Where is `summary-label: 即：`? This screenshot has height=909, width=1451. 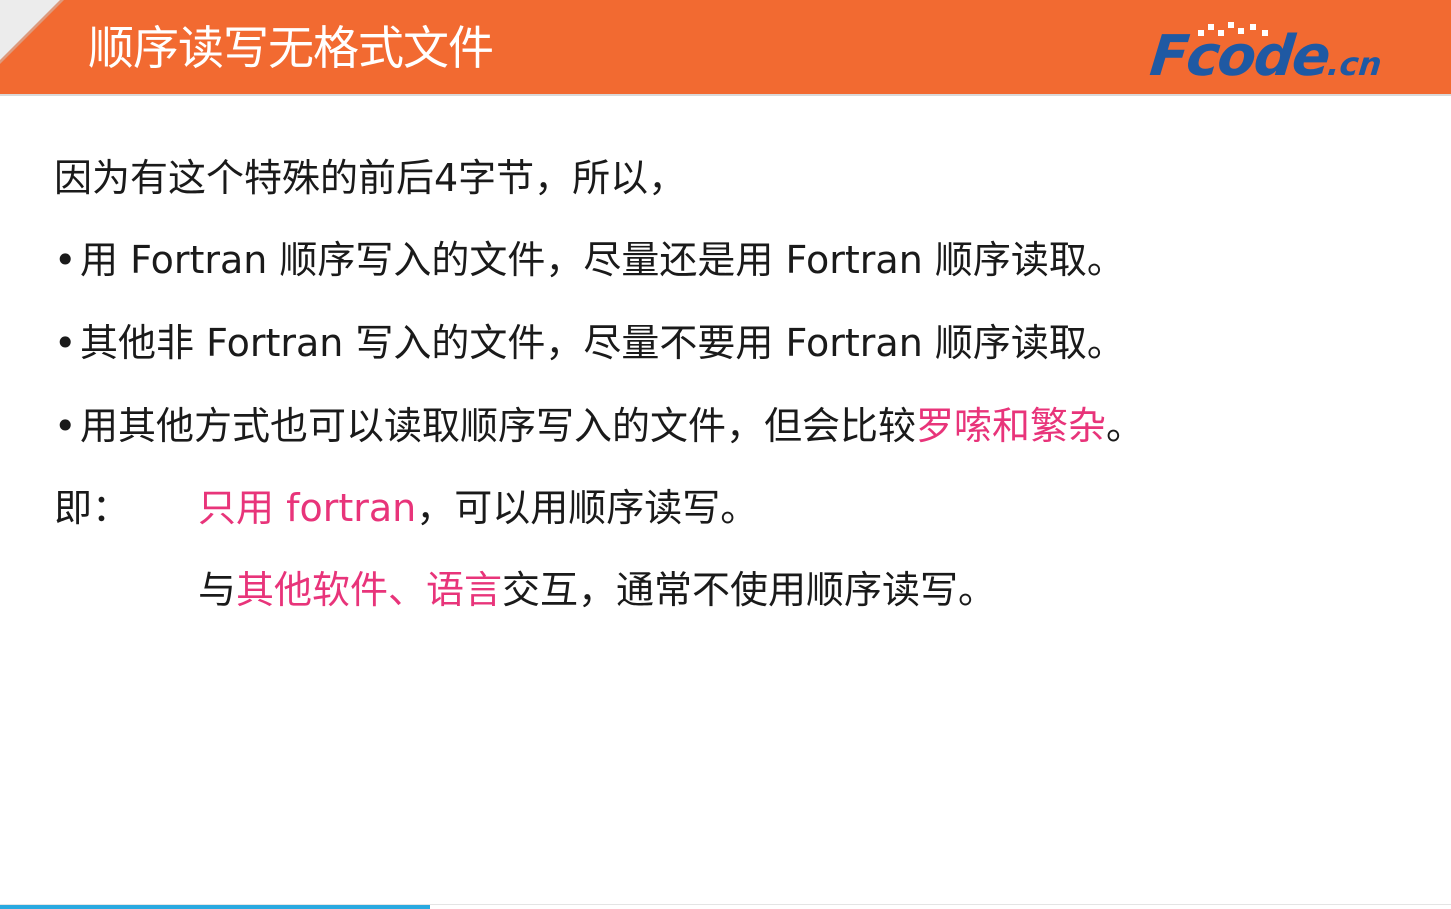
summary-label: 即： is located at coordinates (92, 508).